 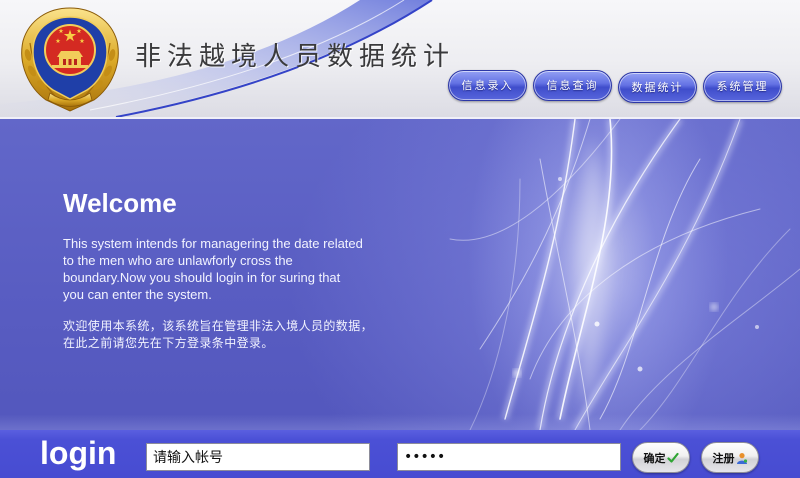 I want to click on page-title: 非法越境人员数据统计, so click(x=295, y=57).